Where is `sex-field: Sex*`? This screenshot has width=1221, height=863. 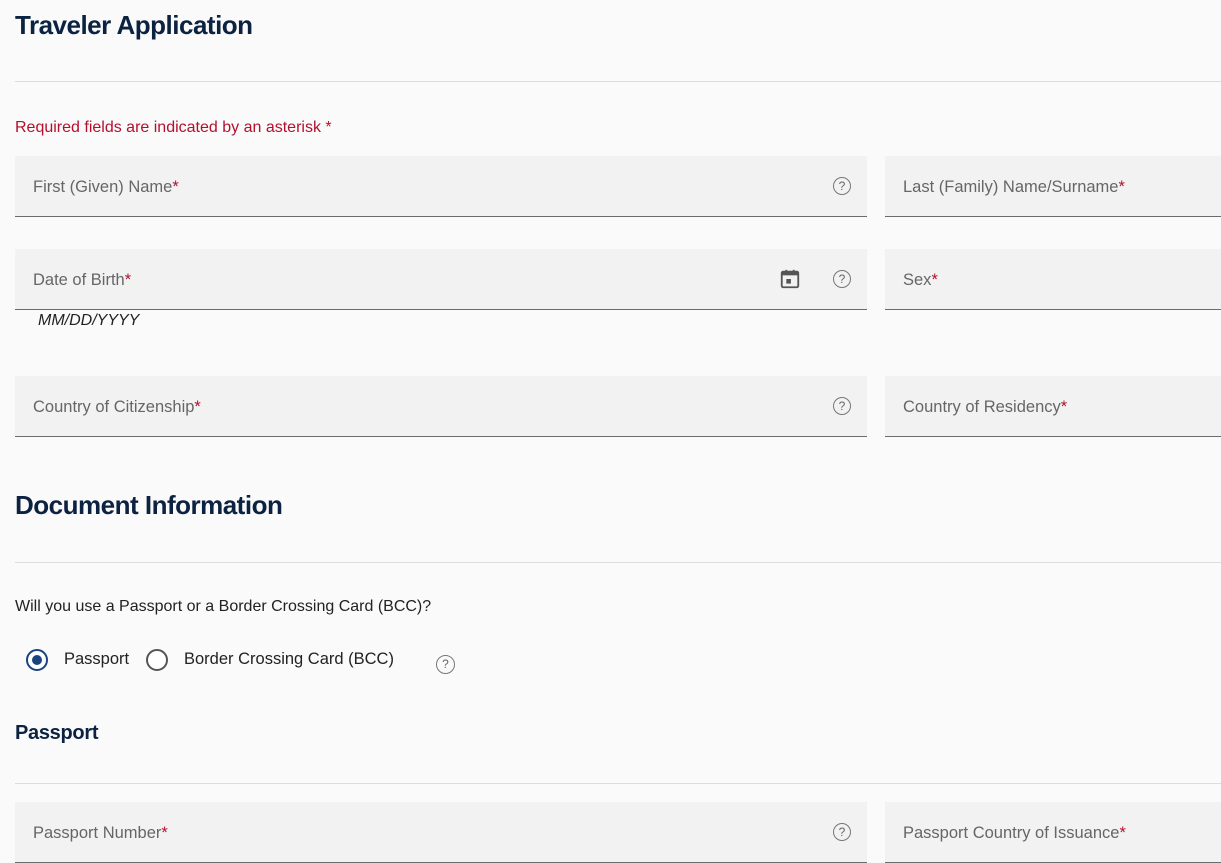 sex-field: Sex* is located at coordinates (1053, 279).